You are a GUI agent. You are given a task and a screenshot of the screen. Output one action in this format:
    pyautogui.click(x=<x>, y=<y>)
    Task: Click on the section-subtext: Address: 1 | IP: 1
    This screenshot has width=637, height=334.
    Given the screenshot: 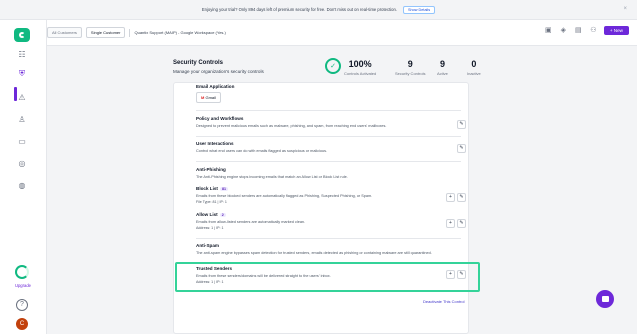 What is the action you would take?
    pyautogui.click(x=210, y=228)
    